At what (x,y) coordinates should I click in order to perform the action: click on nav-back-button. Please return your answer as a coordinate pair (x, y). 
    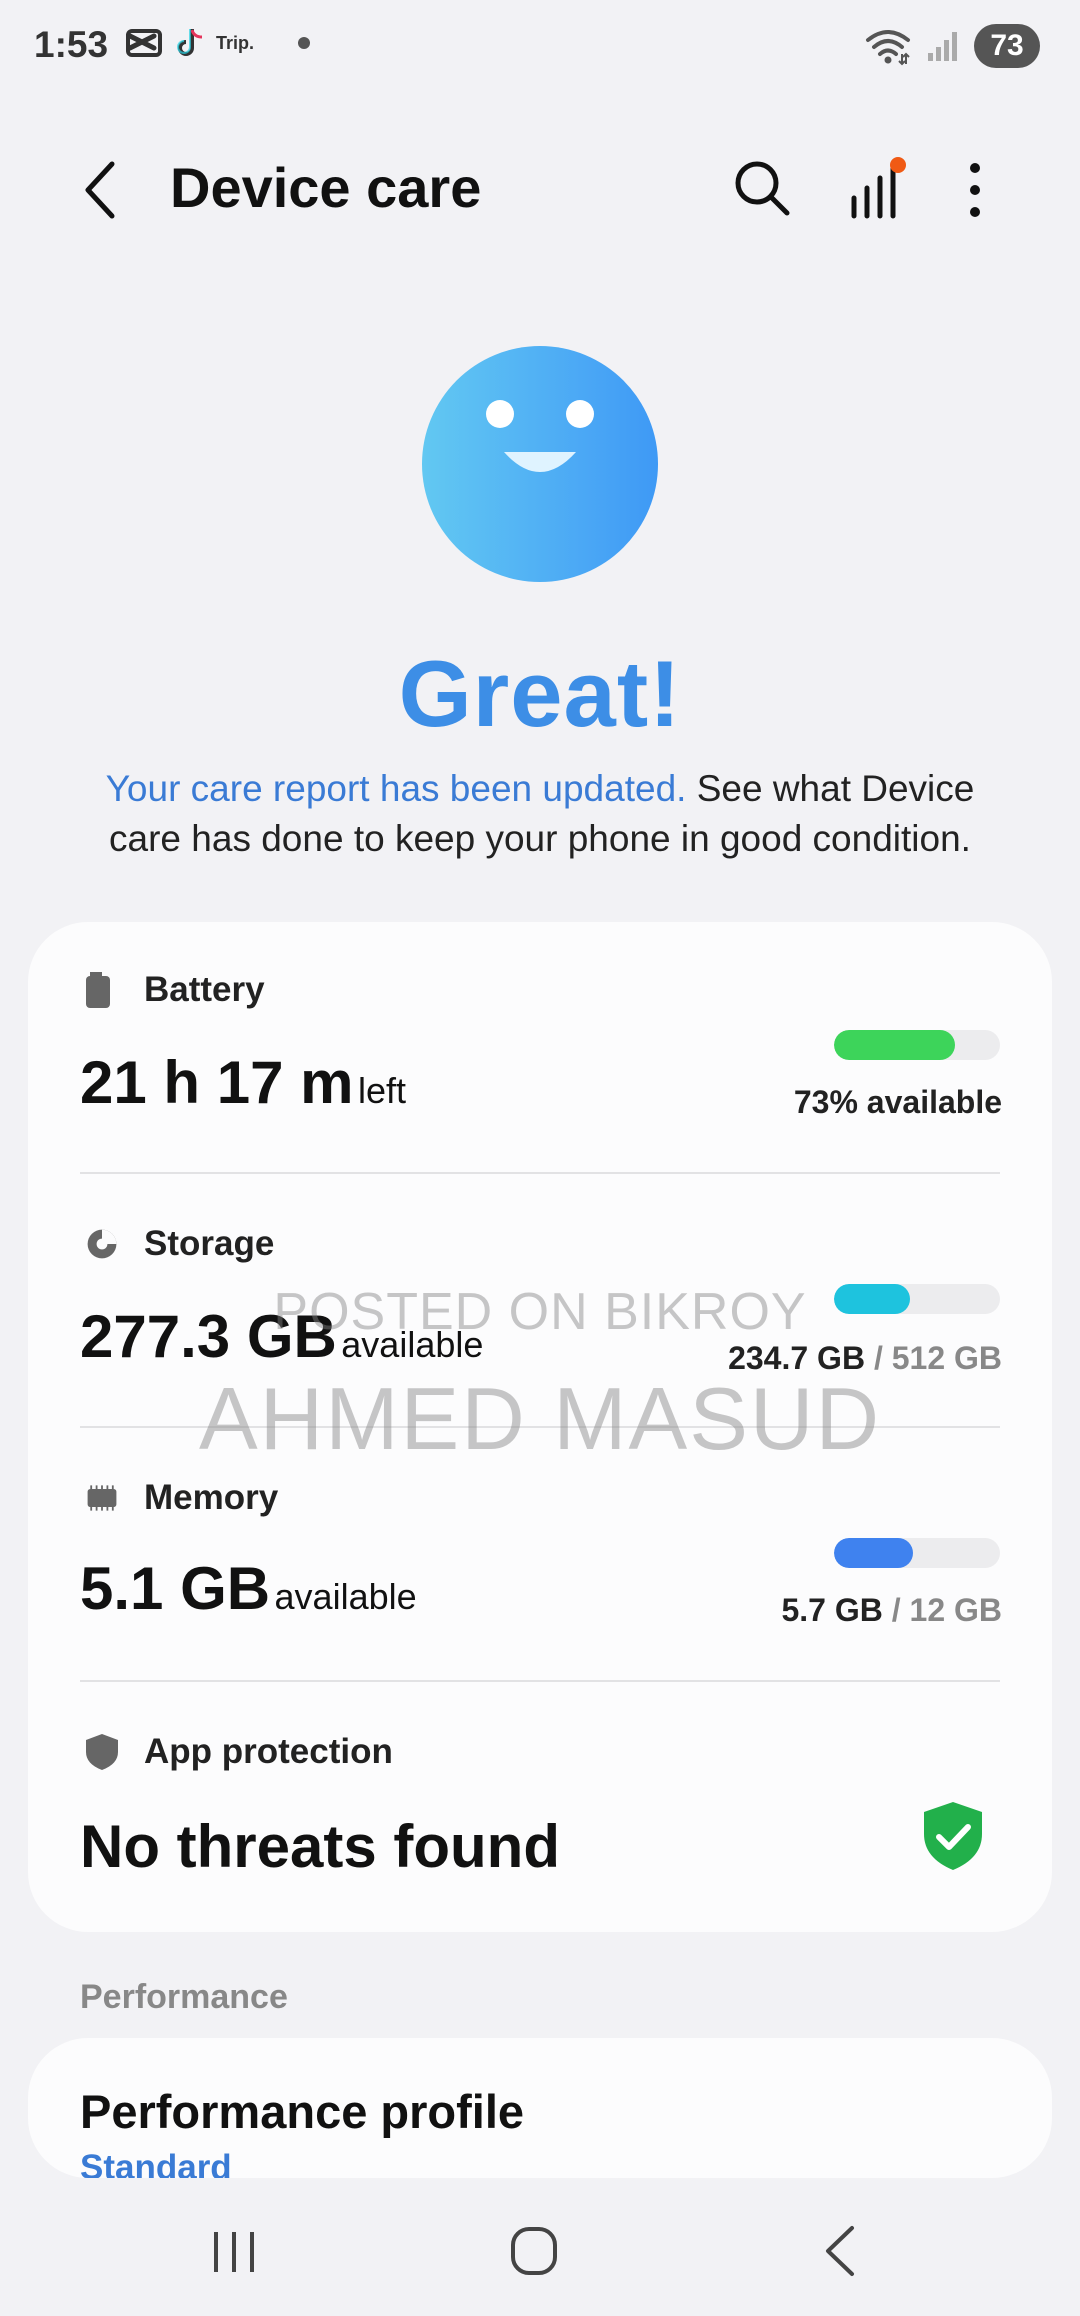
    Looking at the image, I should click on (840, 2251).